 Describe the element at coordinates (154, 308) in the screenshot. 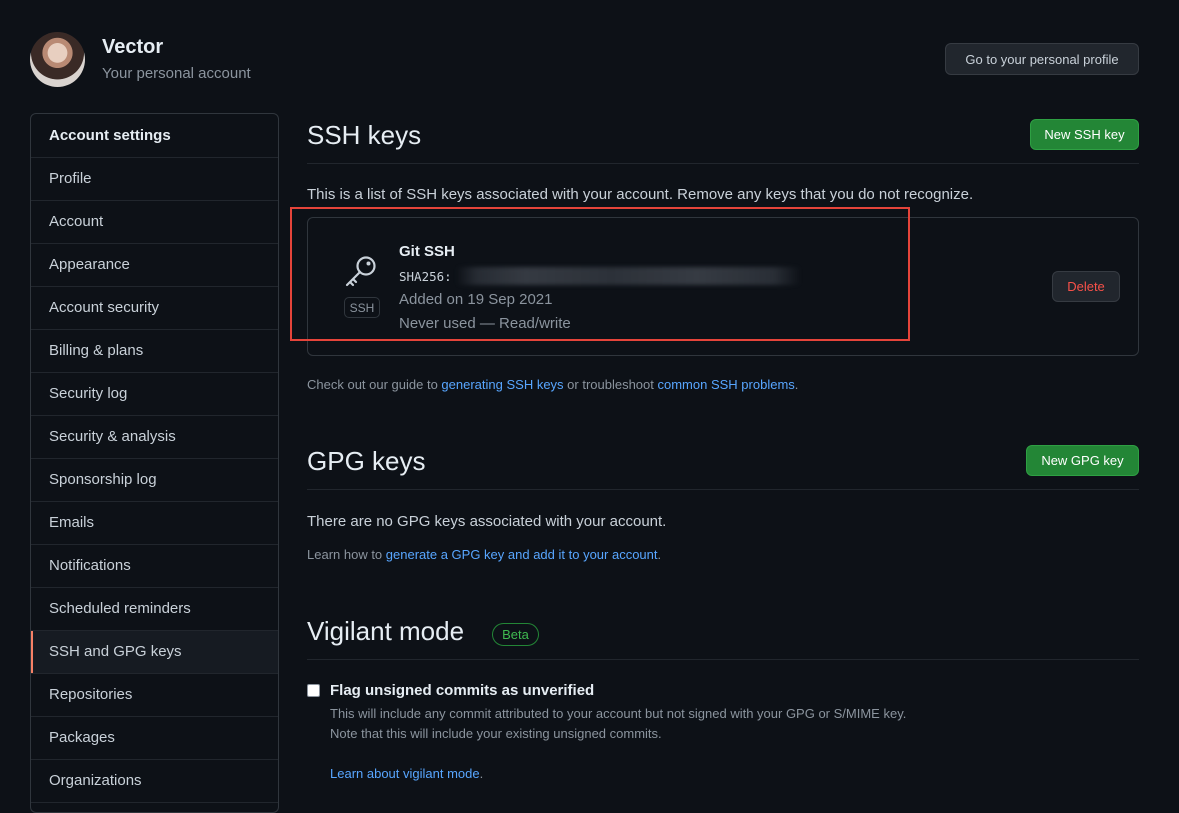

I see `sidebar-item-account-security: Account security` at that location.